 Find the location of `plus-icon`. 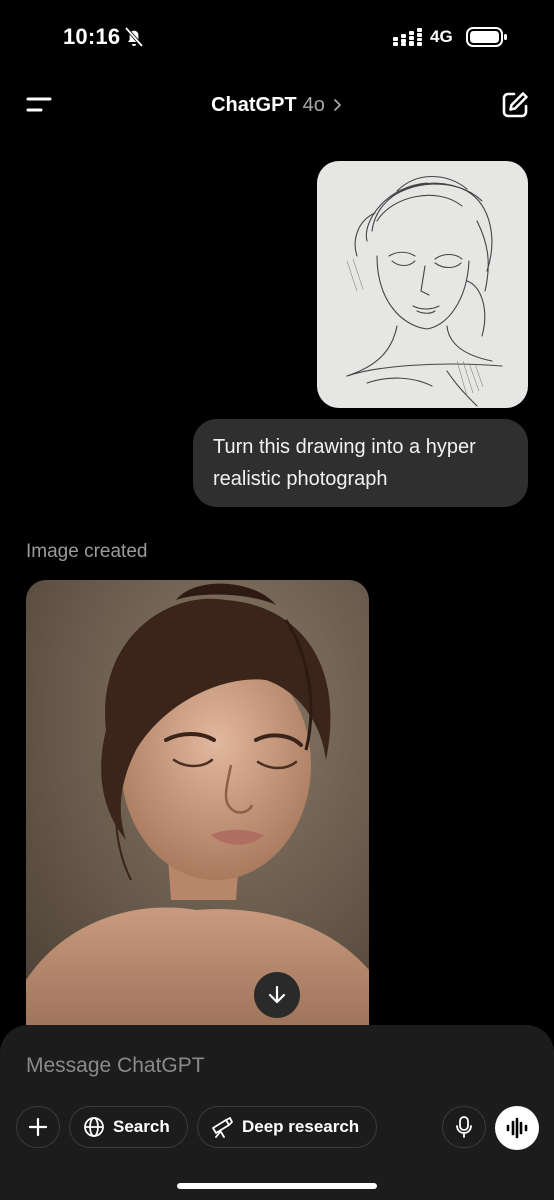

plus-icon is located at coordinates (38, 1127).